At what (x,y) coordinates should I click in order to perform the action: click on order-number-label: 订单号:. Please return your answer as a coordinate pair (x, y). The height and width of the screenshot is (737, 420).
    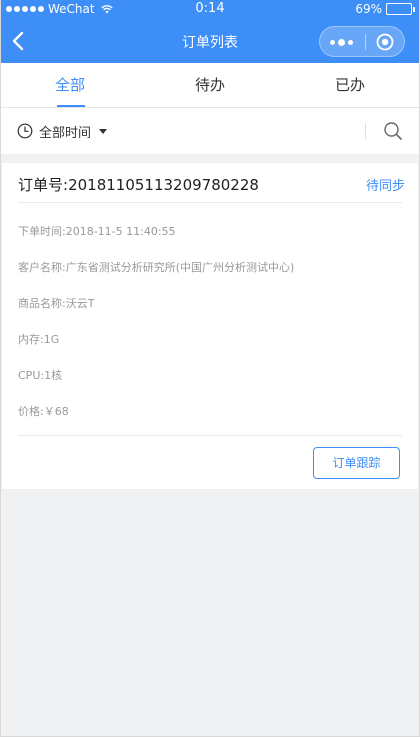
    Looking at the image, I should click on (43, 185).